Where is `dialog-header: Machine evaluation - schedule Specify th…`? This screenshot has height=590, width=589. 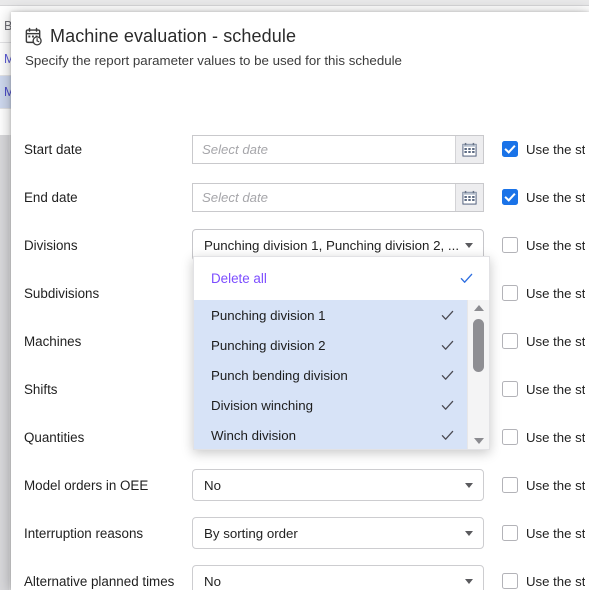
dialog-header: Machine evaluation - schedule Specify th… is located at coordinates (300, 40).